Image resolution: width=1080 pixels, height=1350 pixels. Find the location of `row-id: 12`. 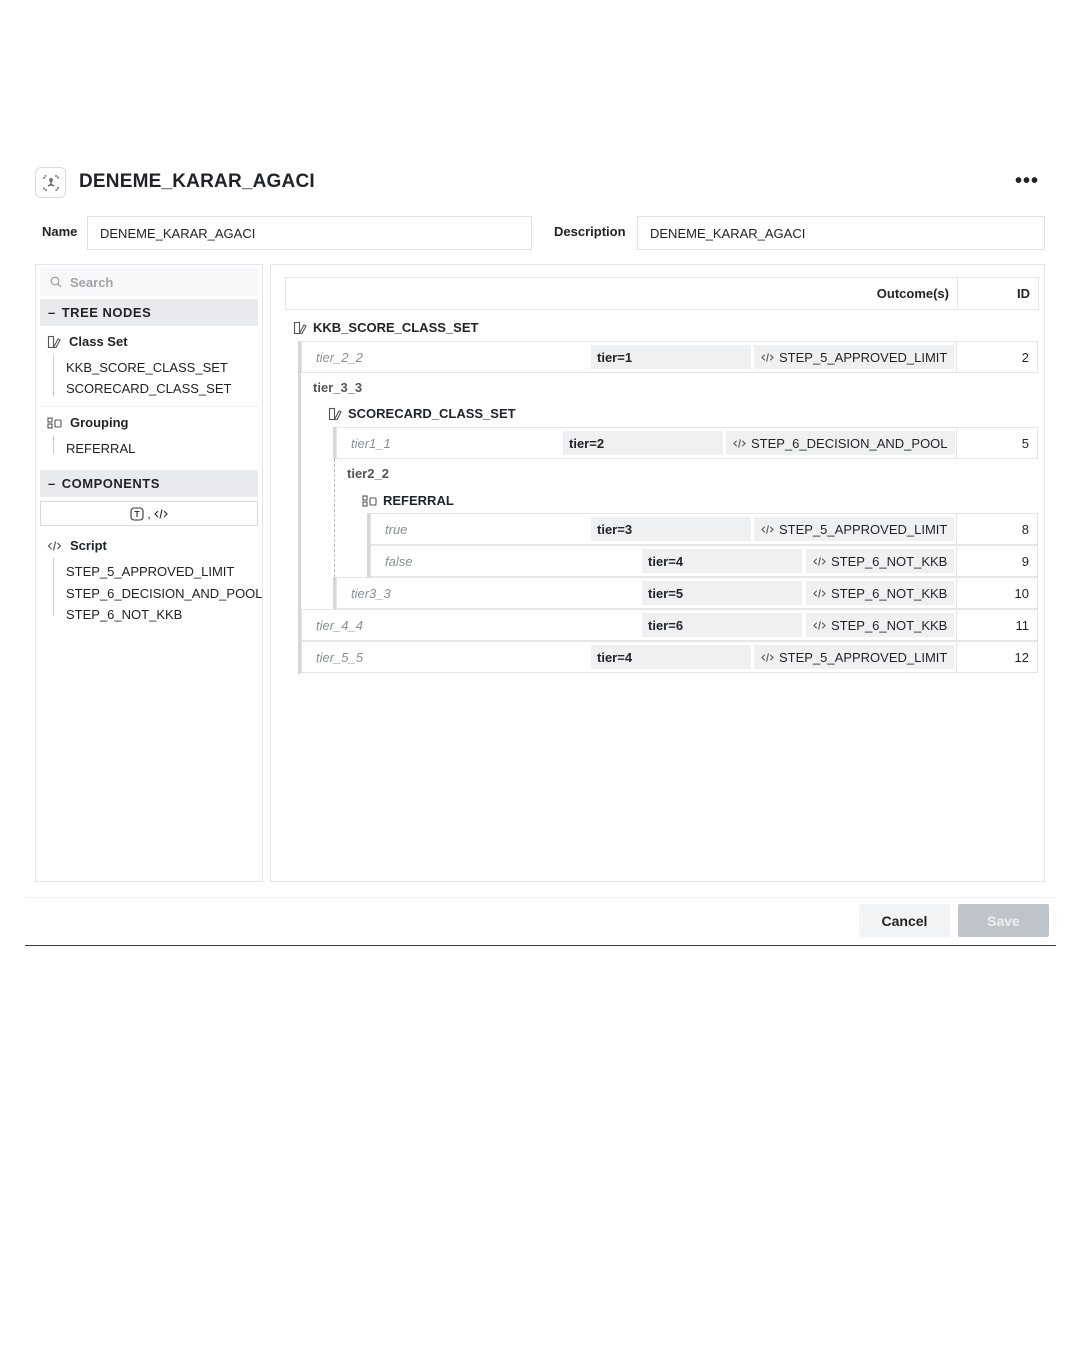

row-id: 12 is located at coordinates (1021, 657).